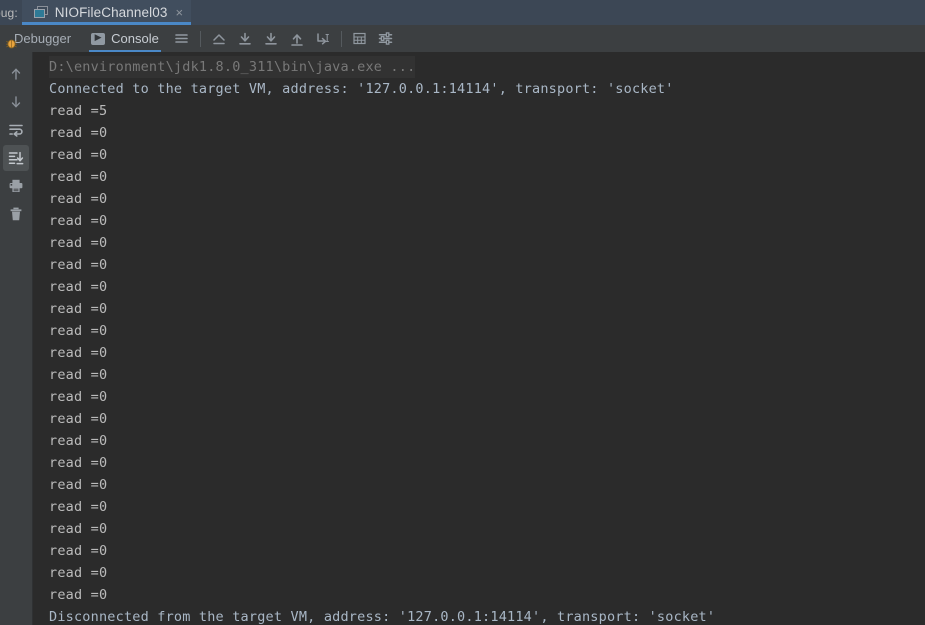  Describe the element at coordinates (11, 44) in the screenshot. I see `bug-icon` at that location.